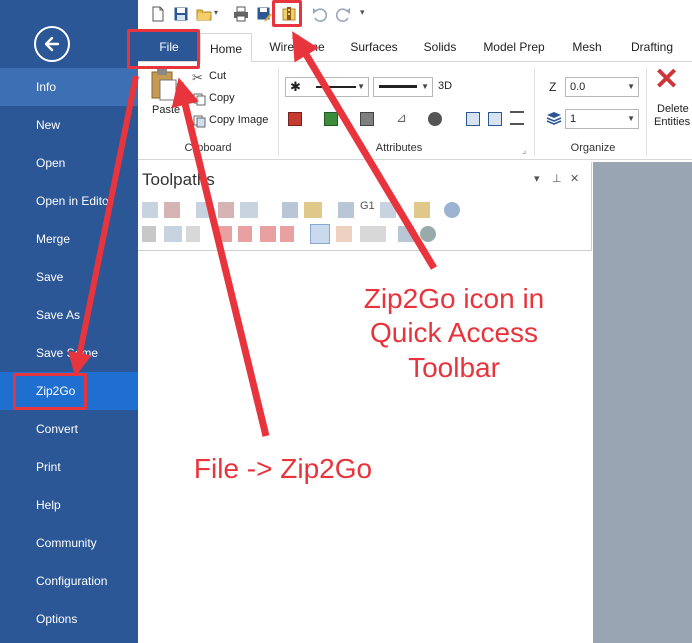  I want to click on arrow-to-zip2go-icon, so click(364, 150).